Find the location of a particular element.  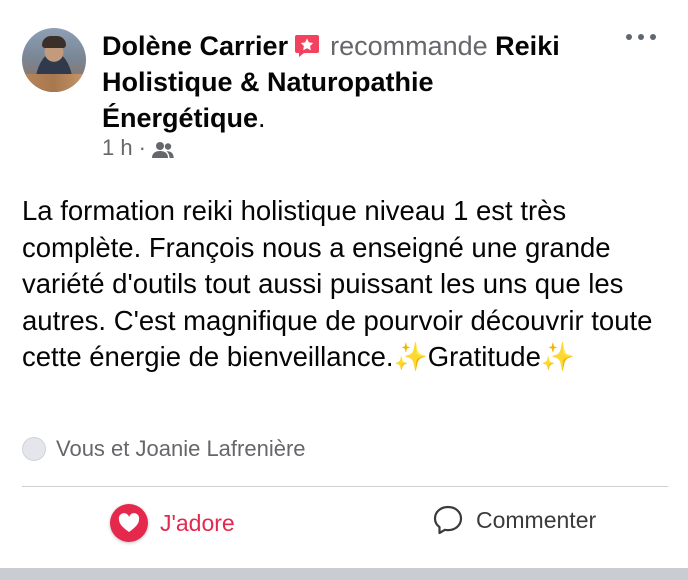

recommendation-icon is located at coordinates (307, 45).